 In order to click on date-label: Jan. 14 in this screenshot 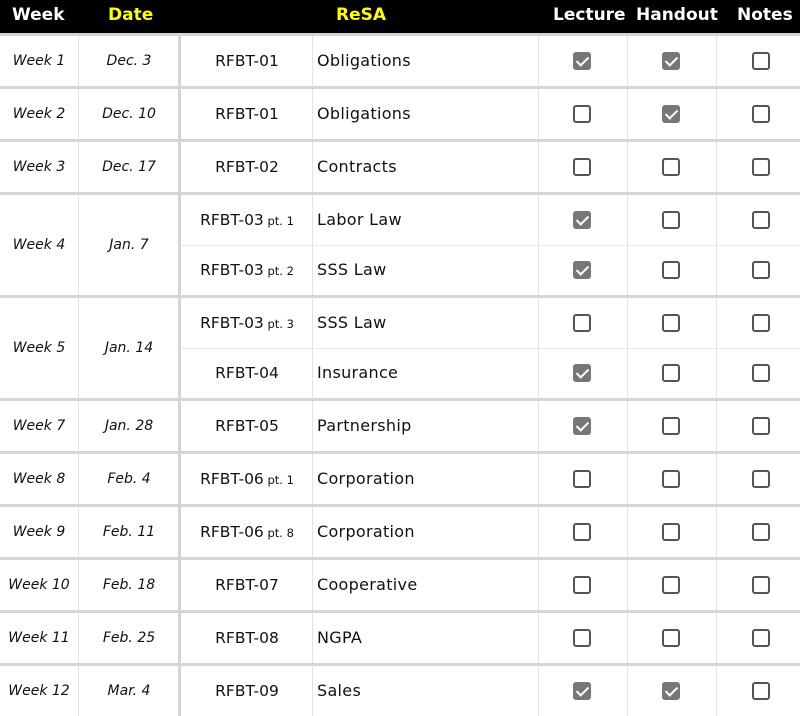, I will do `click(129, 348)`.